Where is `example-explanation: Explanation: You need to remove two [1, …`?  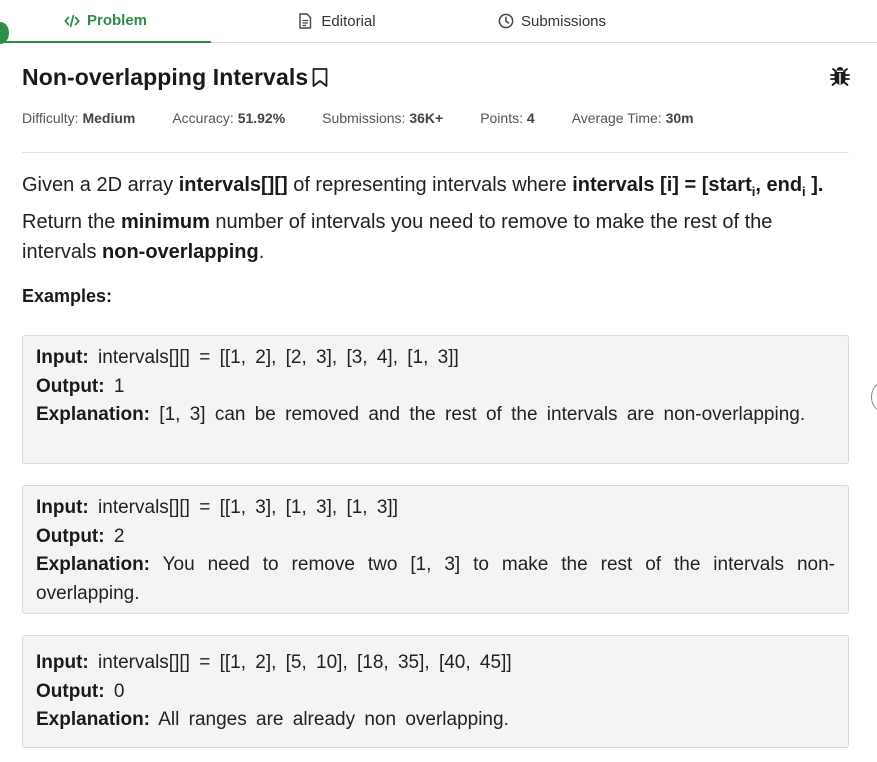 example-explanation: Explanation: You need to remove two [1, … is located at coordinates (435, 579).